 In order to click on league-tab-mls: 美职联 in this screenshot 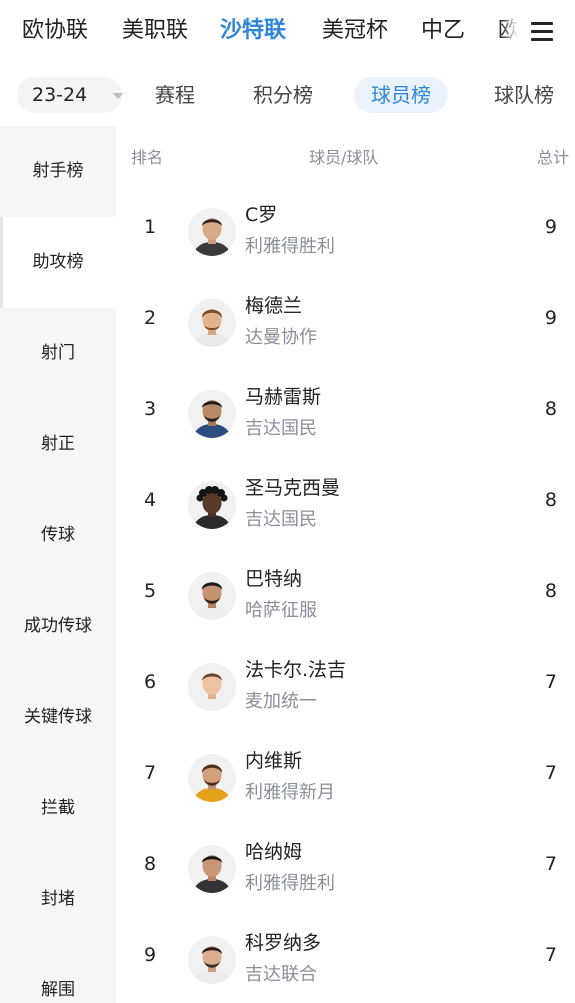, I will do `click(155, 31)`.